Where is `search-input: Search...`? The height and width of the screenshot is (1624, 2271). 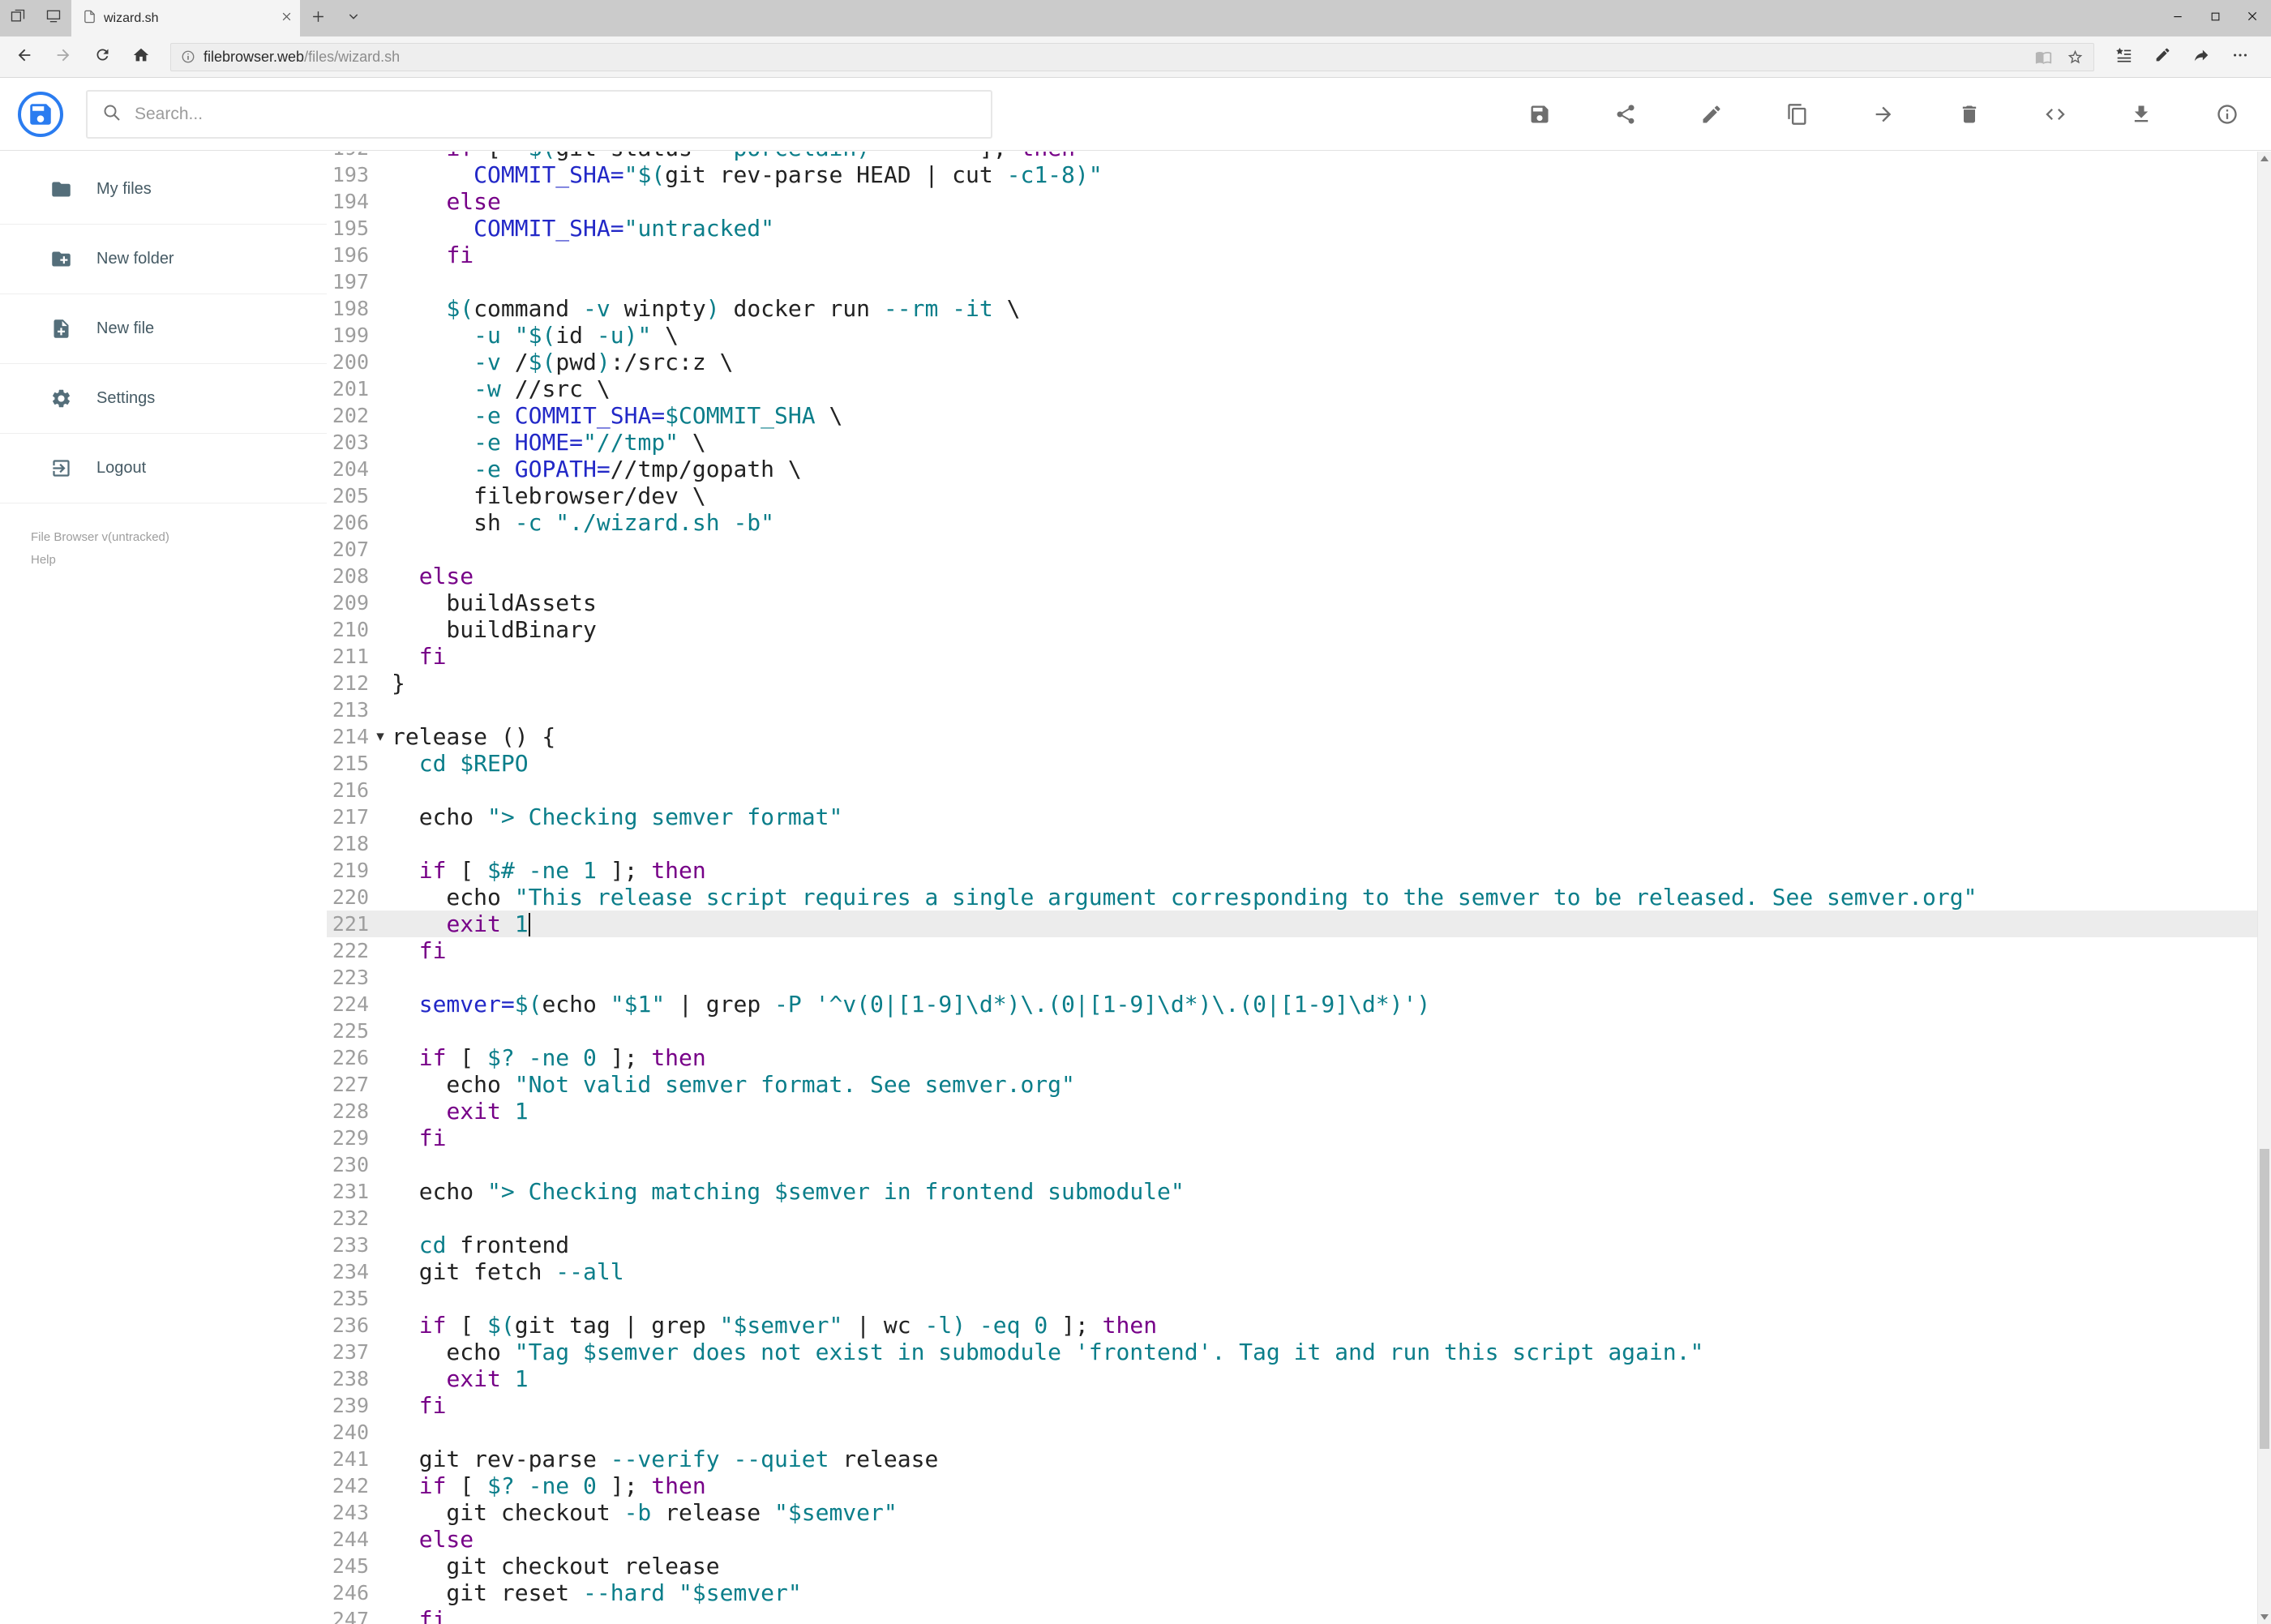 search-input: Search... is located at coordinates (539, 115).